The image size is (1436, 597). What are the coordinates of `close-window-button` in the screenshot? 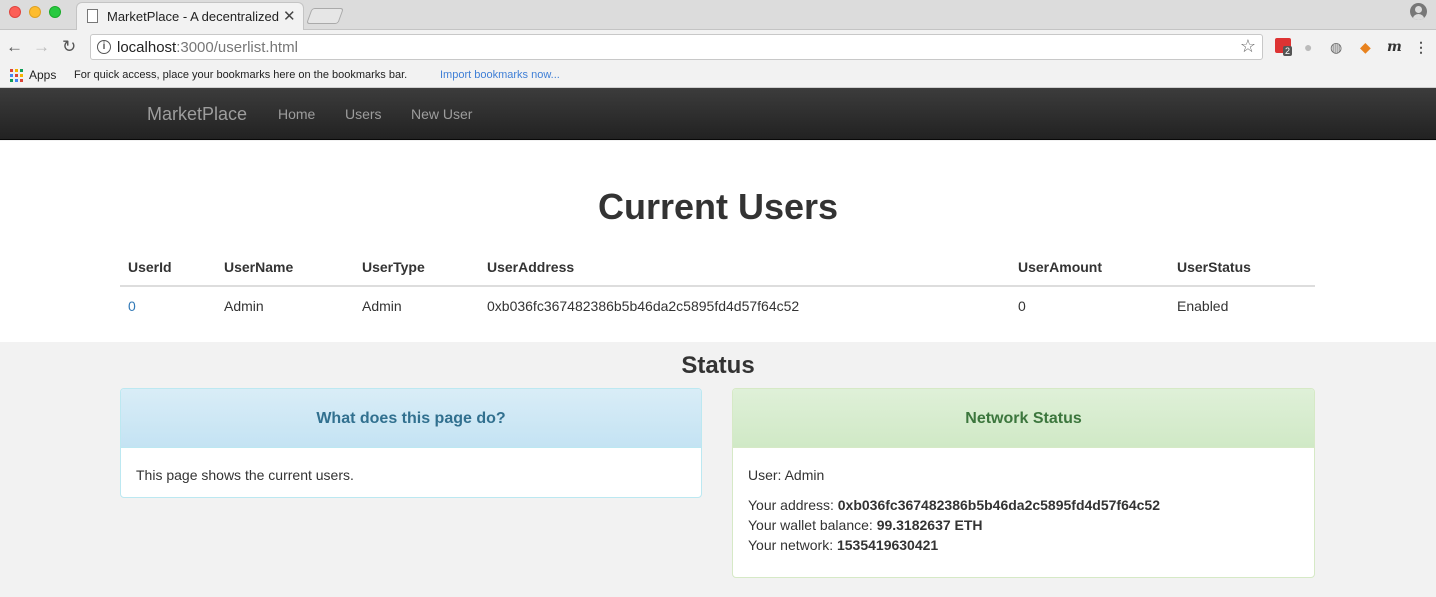 It's located at (15, 12).